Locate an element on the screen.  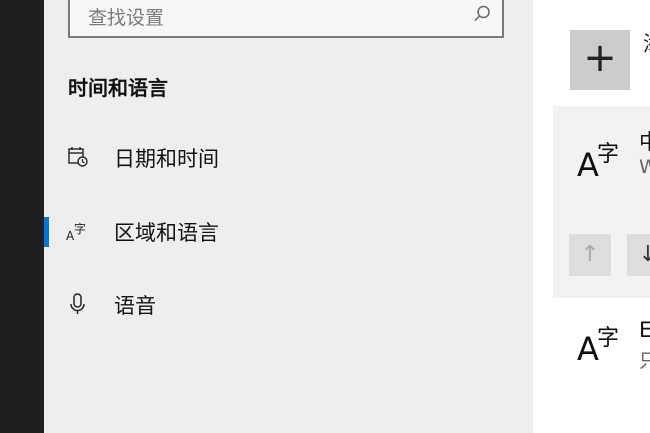
microphone-icon is located at coordinates (77, 303).